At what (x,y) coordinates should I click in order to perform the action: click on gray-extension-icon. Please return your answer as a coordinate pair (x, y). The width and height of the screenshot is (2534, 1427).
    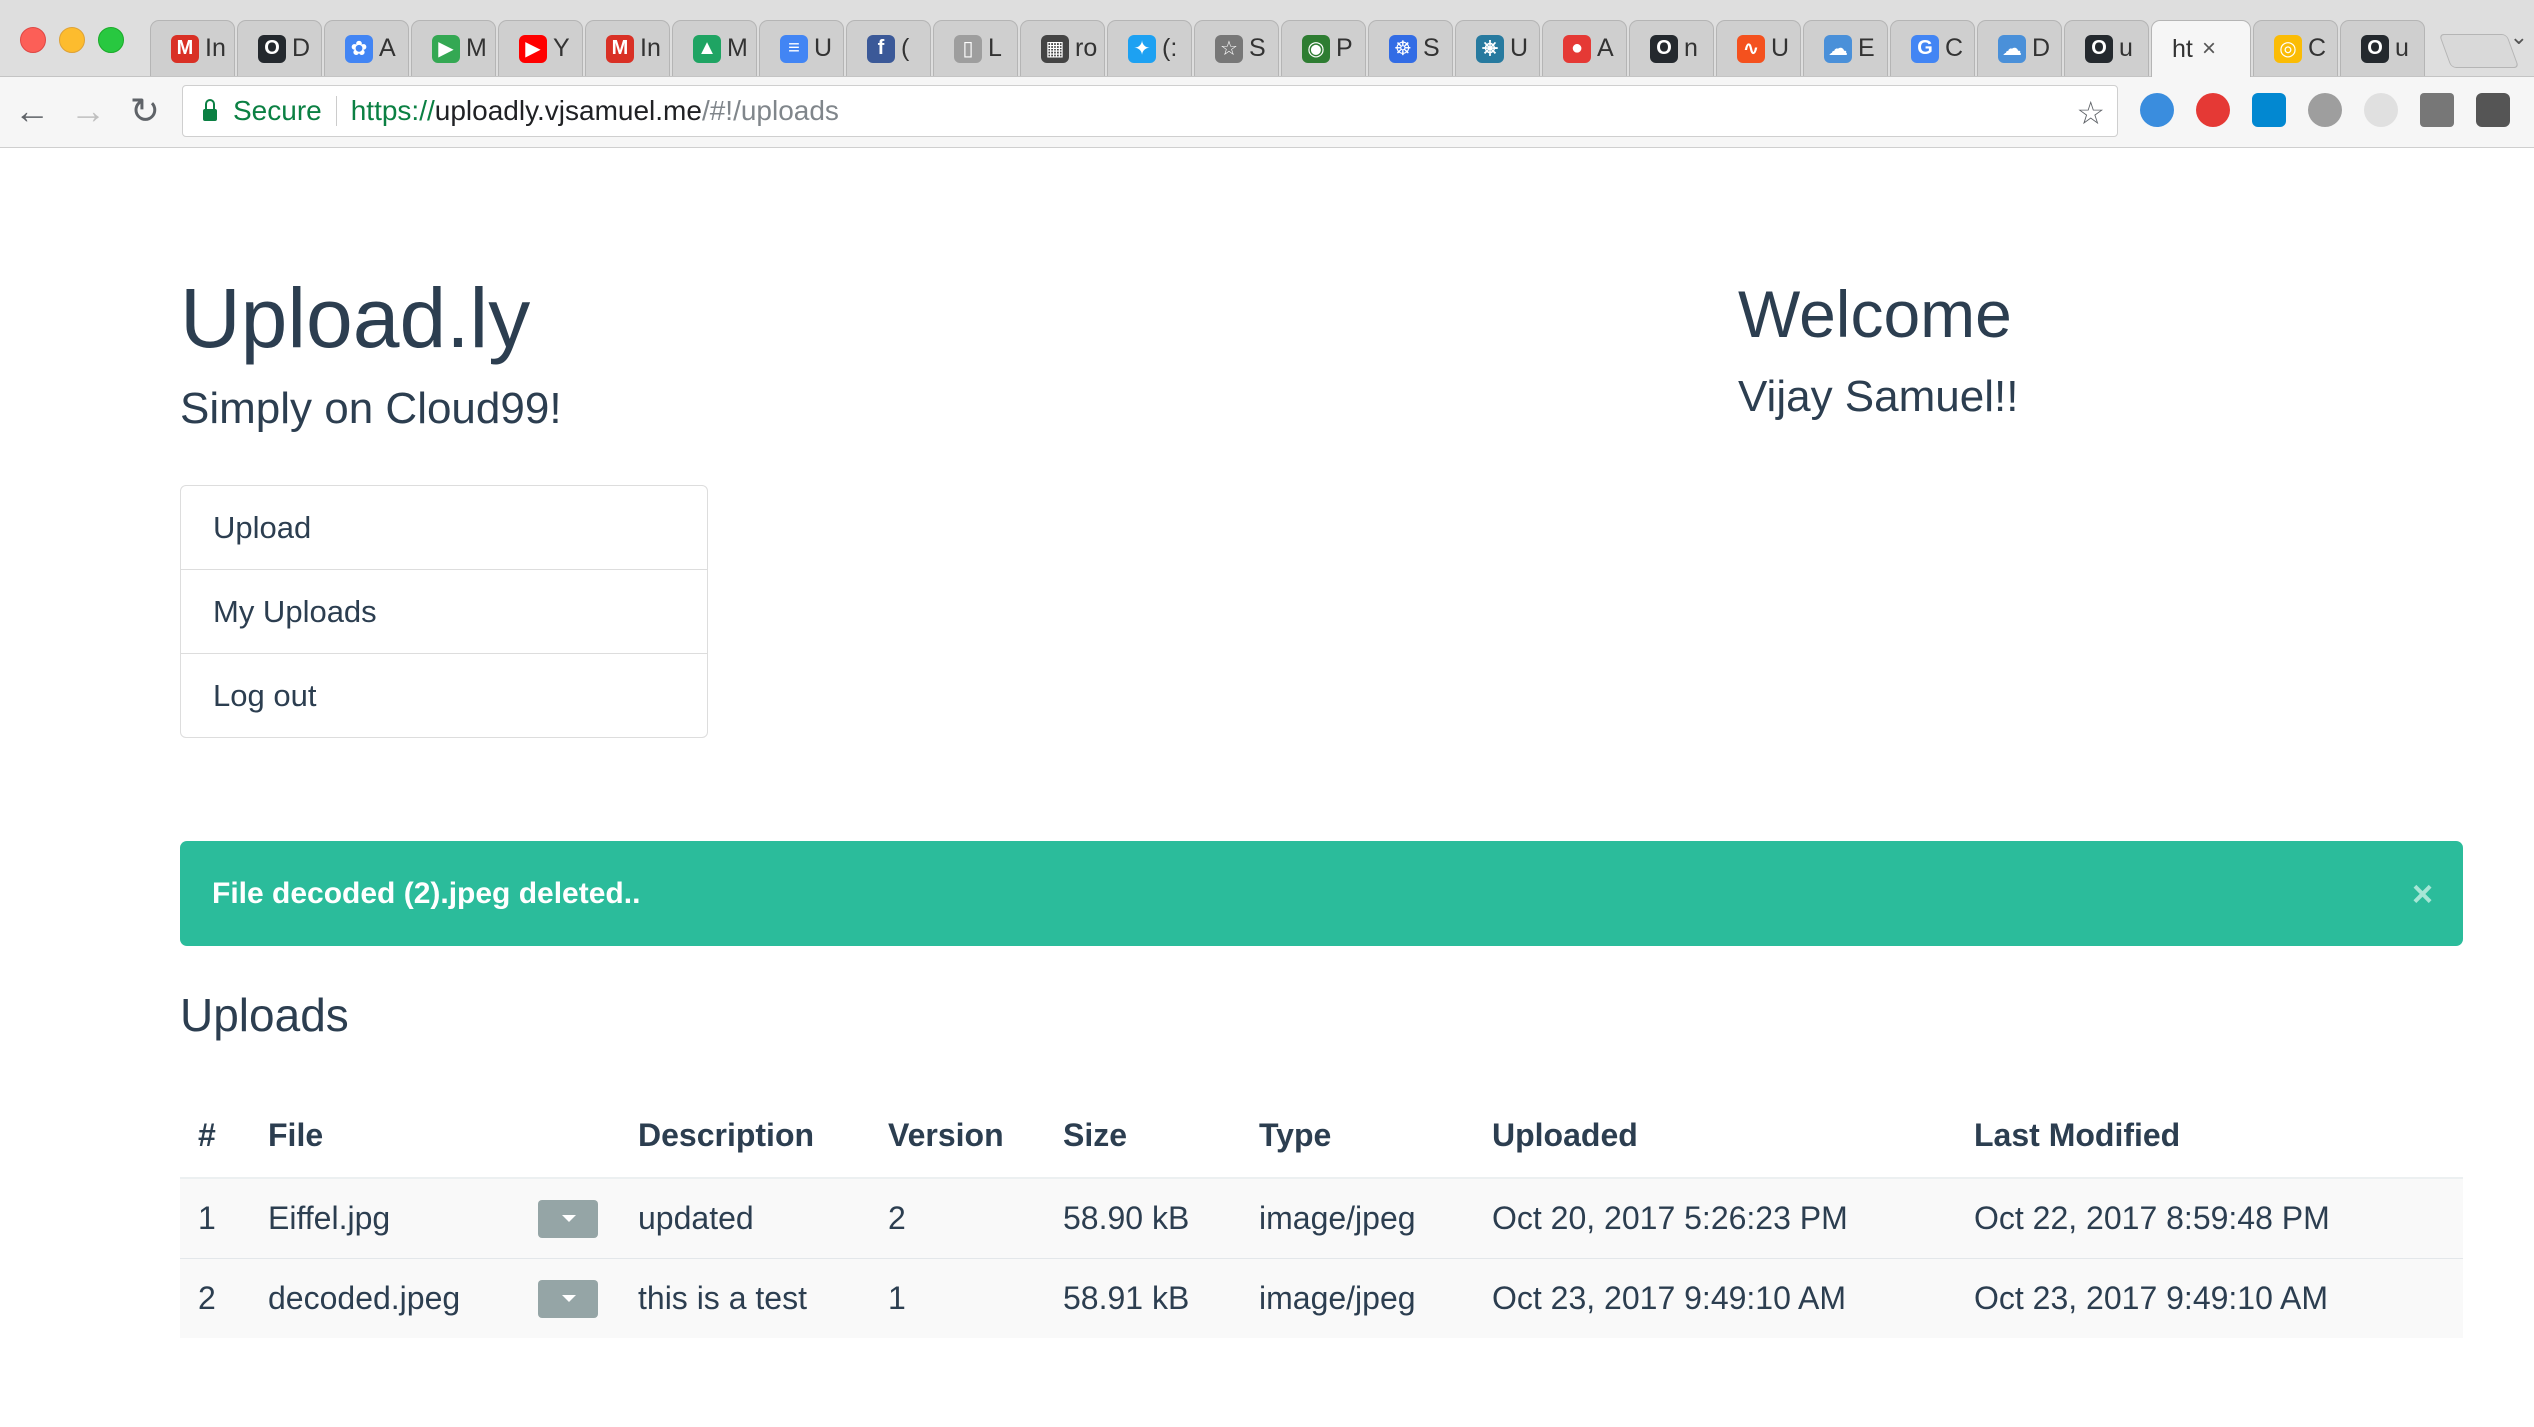
    Looking at the image, I should click on (2325, 110).